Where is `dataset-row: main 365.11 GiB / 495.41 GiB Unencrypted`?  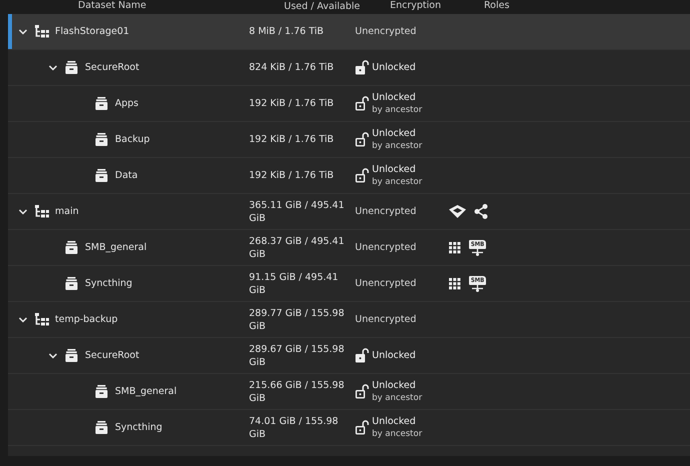 dataset-row: main 365.11 GiB / 495.41 GiB Unencrypted is located at coordinates (349, 212).